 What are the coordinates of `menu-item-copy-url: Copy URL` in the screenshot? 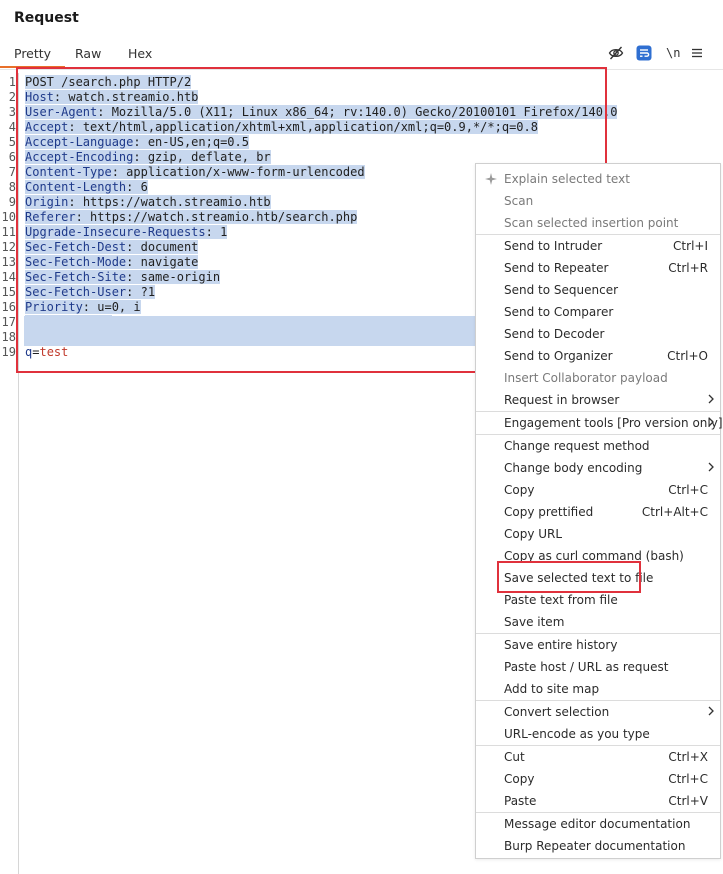 It's located at (598, 534).